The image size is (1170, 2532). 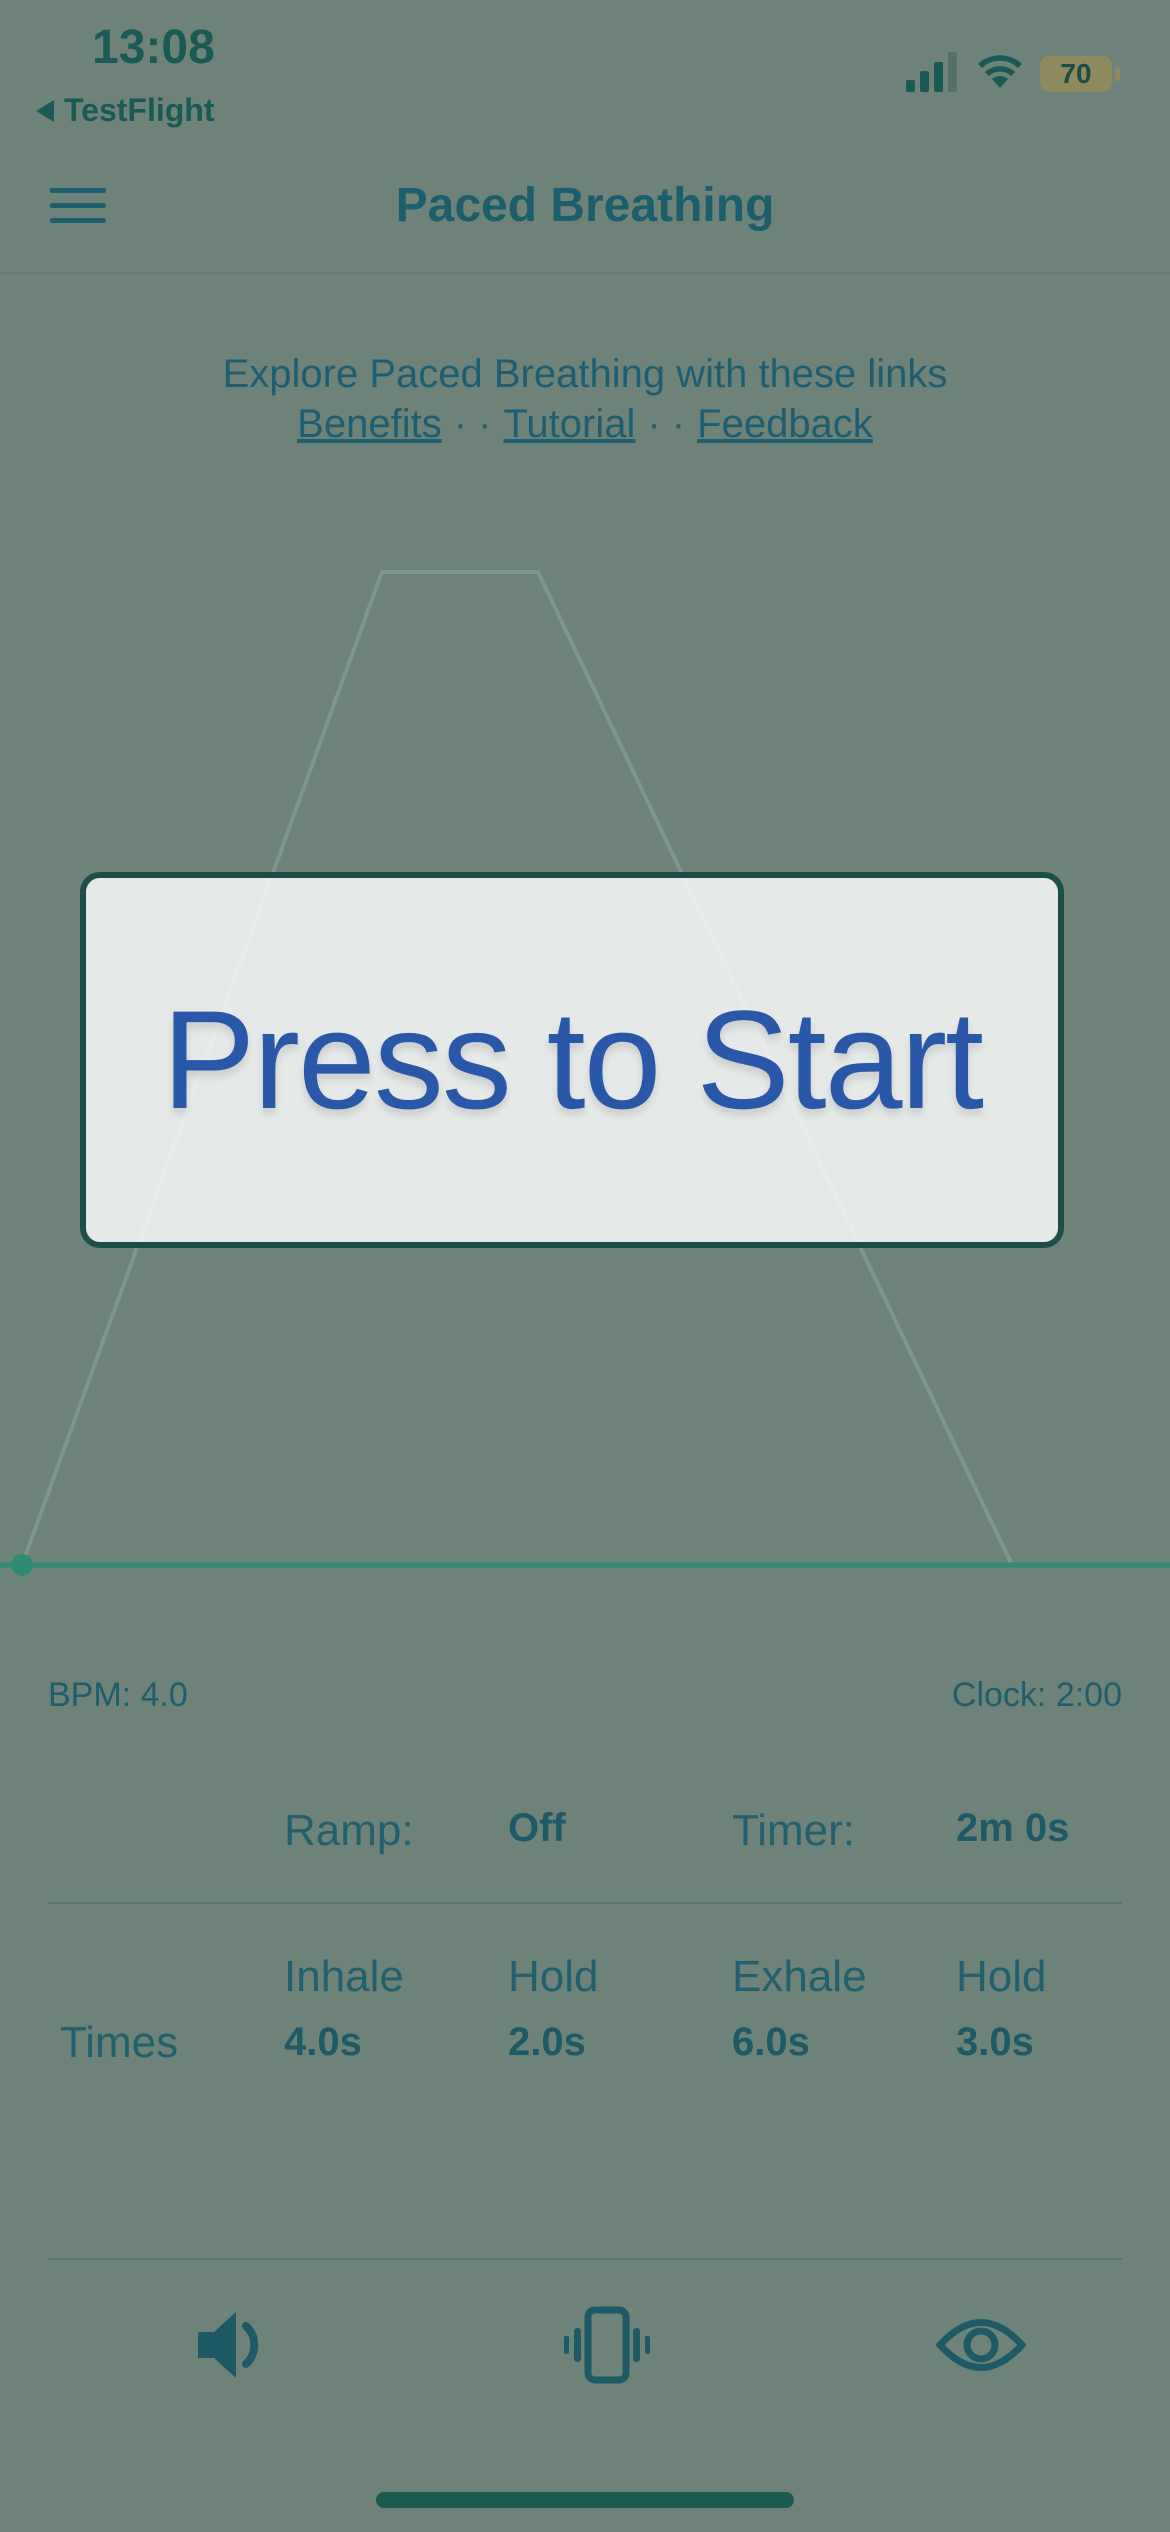 What do you see at coordinates (785, 424) in the screenshot?
I see `feedback-link: Feedback` at bounding box center [785, 424].